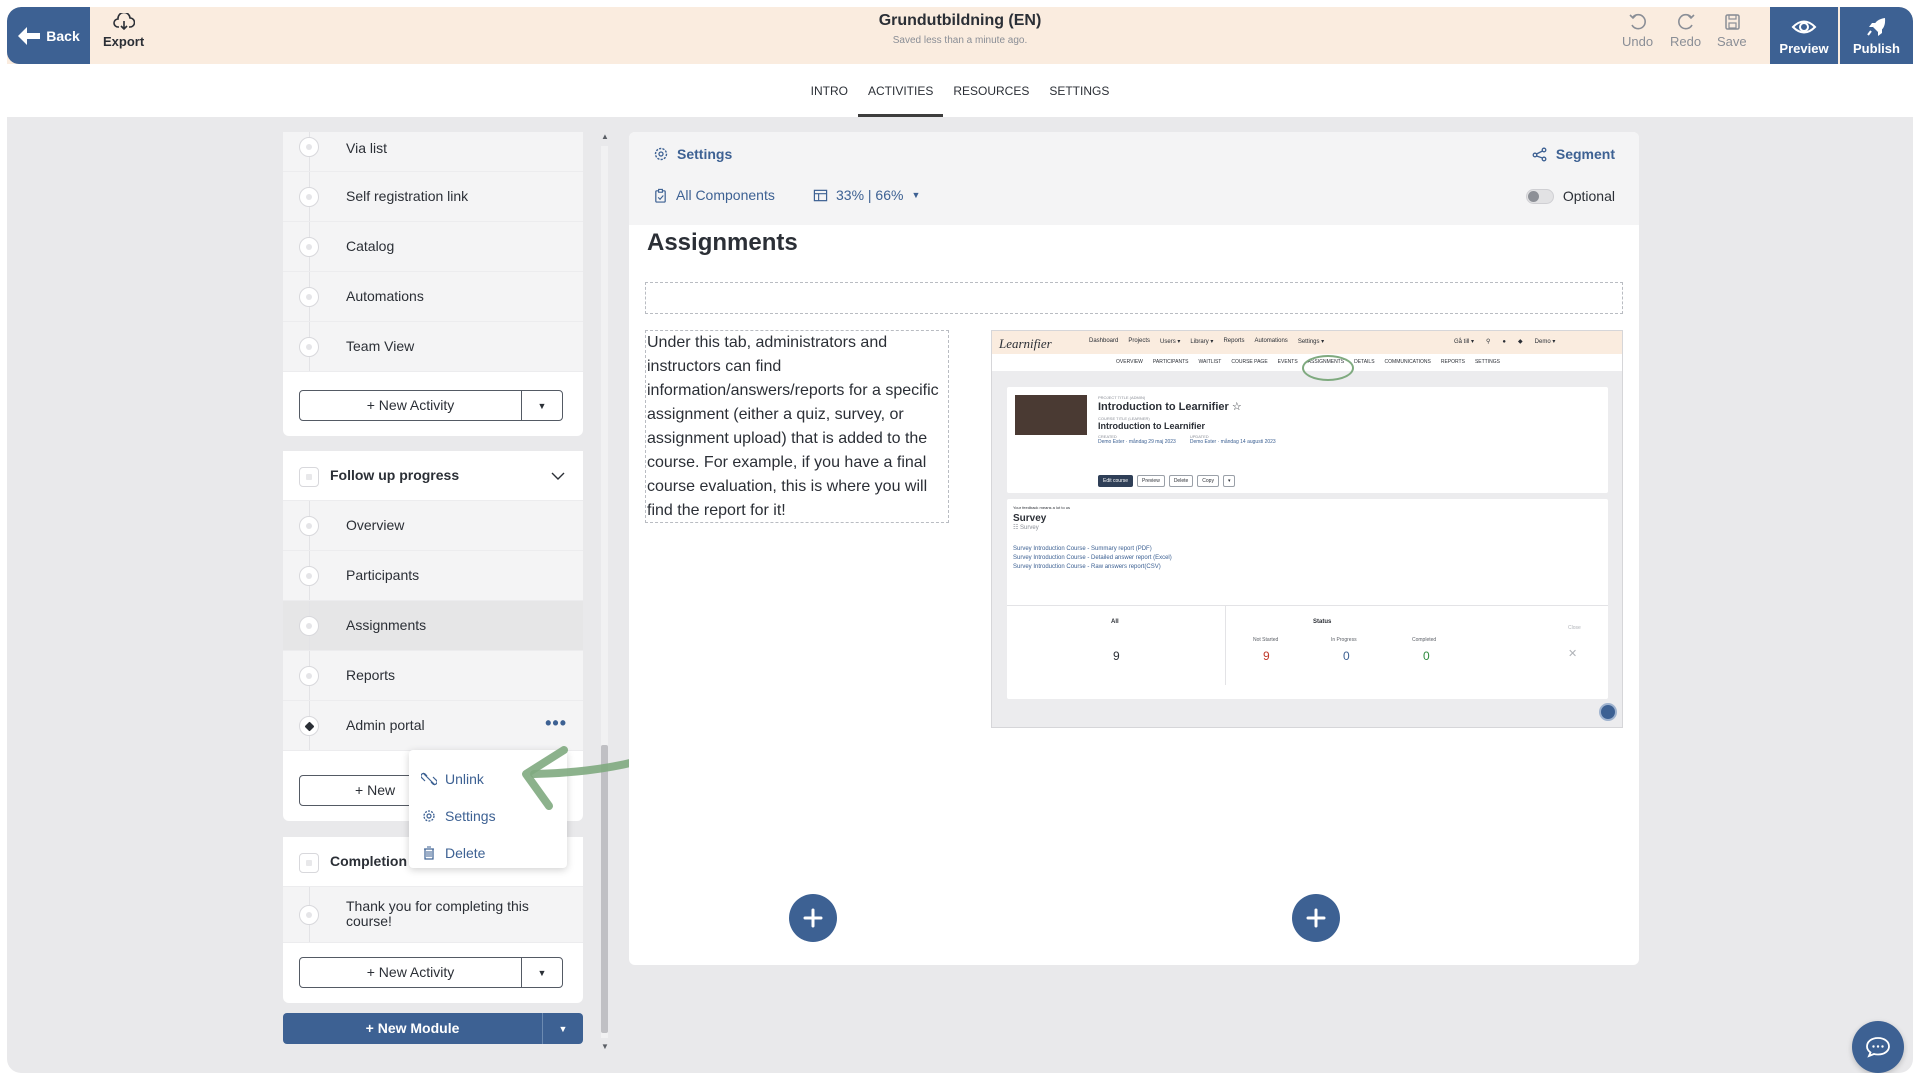 The width and height of the screenshot is (1920, 1080). Describe the element at coordinates (1573, 654) in the screenshot. I see `close-icon: ✕` at that location.